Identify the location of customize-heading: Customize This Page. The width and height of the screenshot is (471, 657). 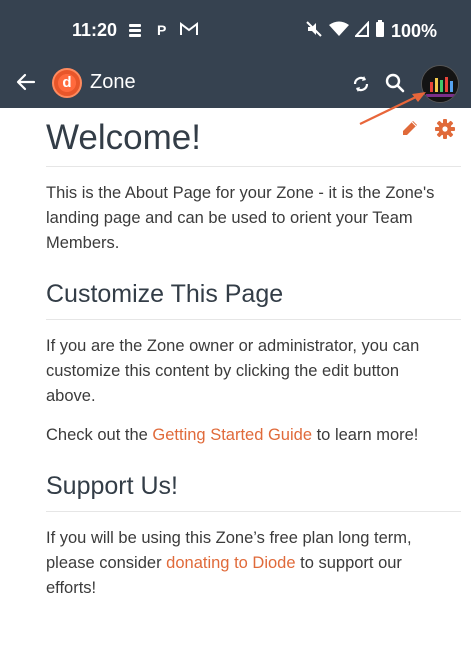
(253, 300).